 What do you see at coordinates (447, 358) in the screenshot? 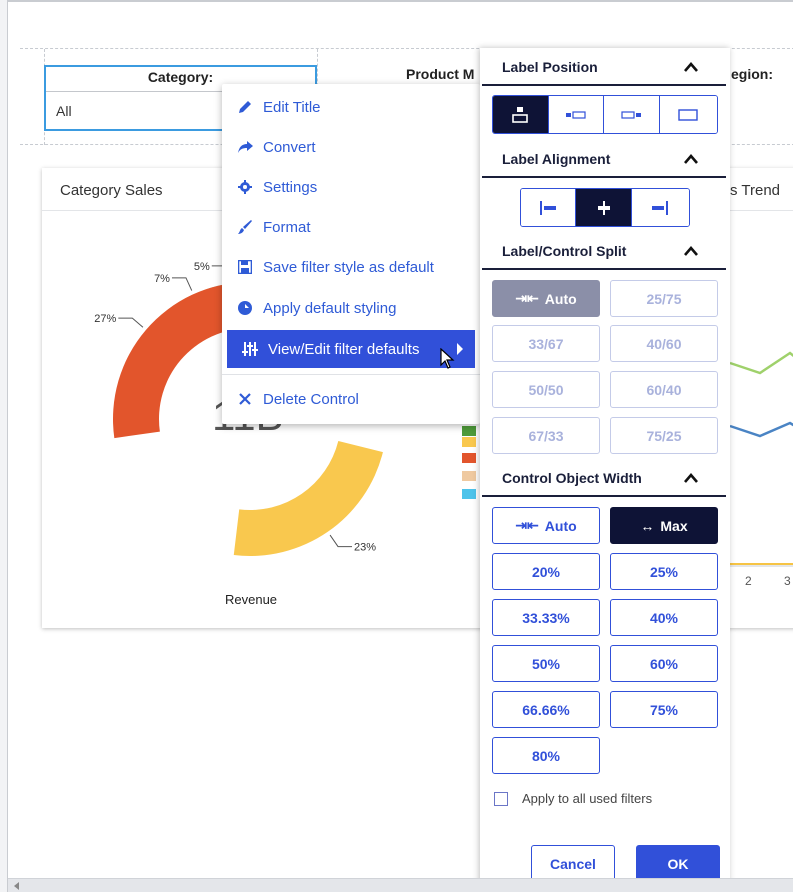
I see `mouse-cursor-icon` at bounding box center [447, 358].